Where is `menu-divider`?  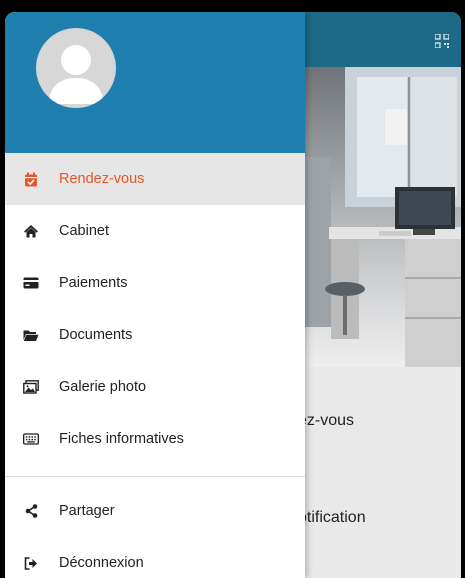 menu-divider is located at coordinates (155, 476).